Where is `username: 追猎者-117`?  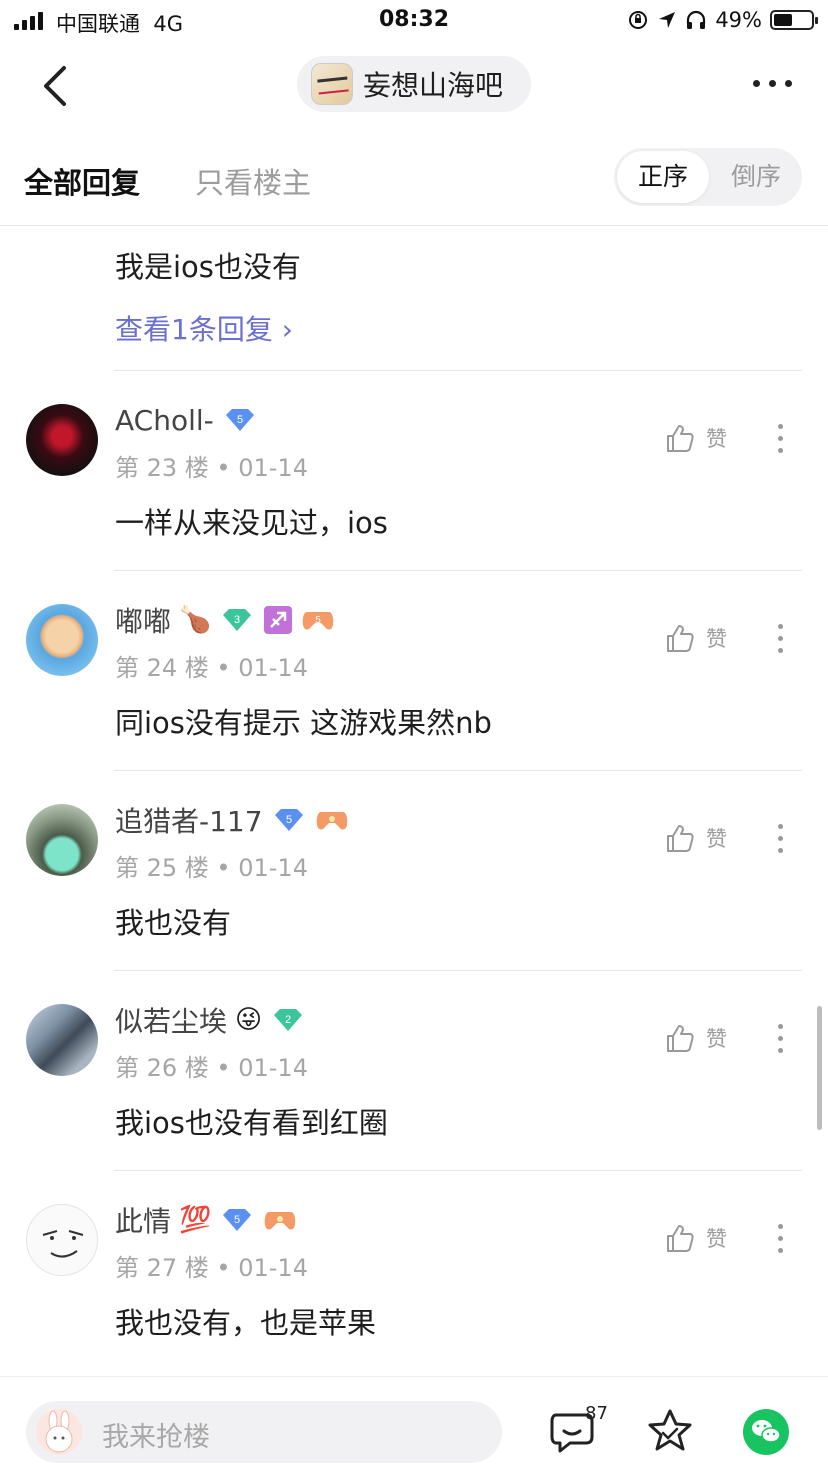
username: 追猎者-117 is located at coordinates (189, 820).